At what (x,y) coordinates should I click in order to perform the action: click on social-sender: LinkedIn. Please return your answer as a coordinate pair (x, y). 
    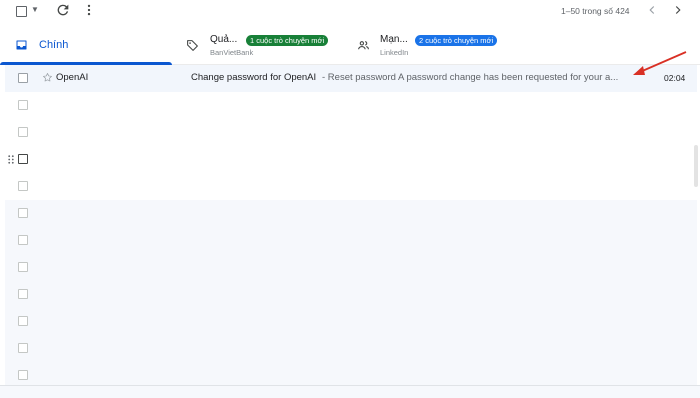
    Looking at the image, I should click on (394, 52).